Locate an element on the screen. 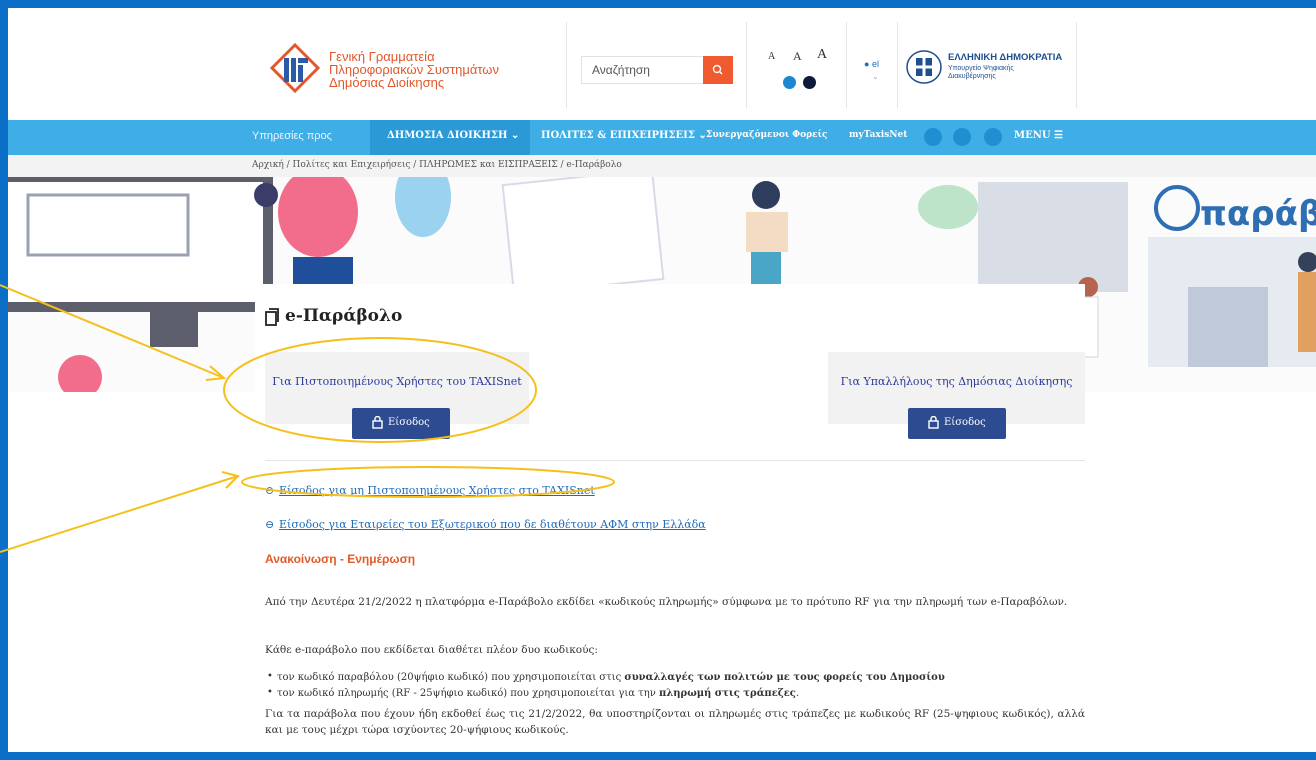 The image size is (1316, 760). highlight-ellipse-certified is located at coordinates (380, 390).